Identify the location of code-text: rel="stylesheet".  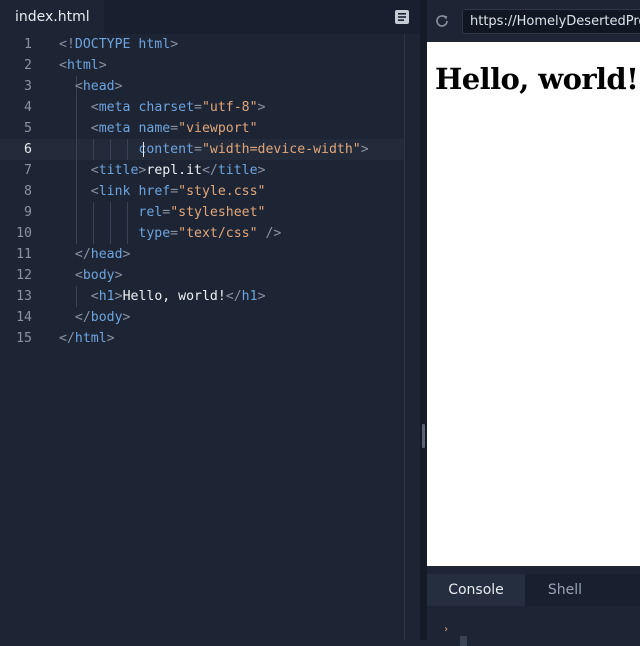
(202, 212).